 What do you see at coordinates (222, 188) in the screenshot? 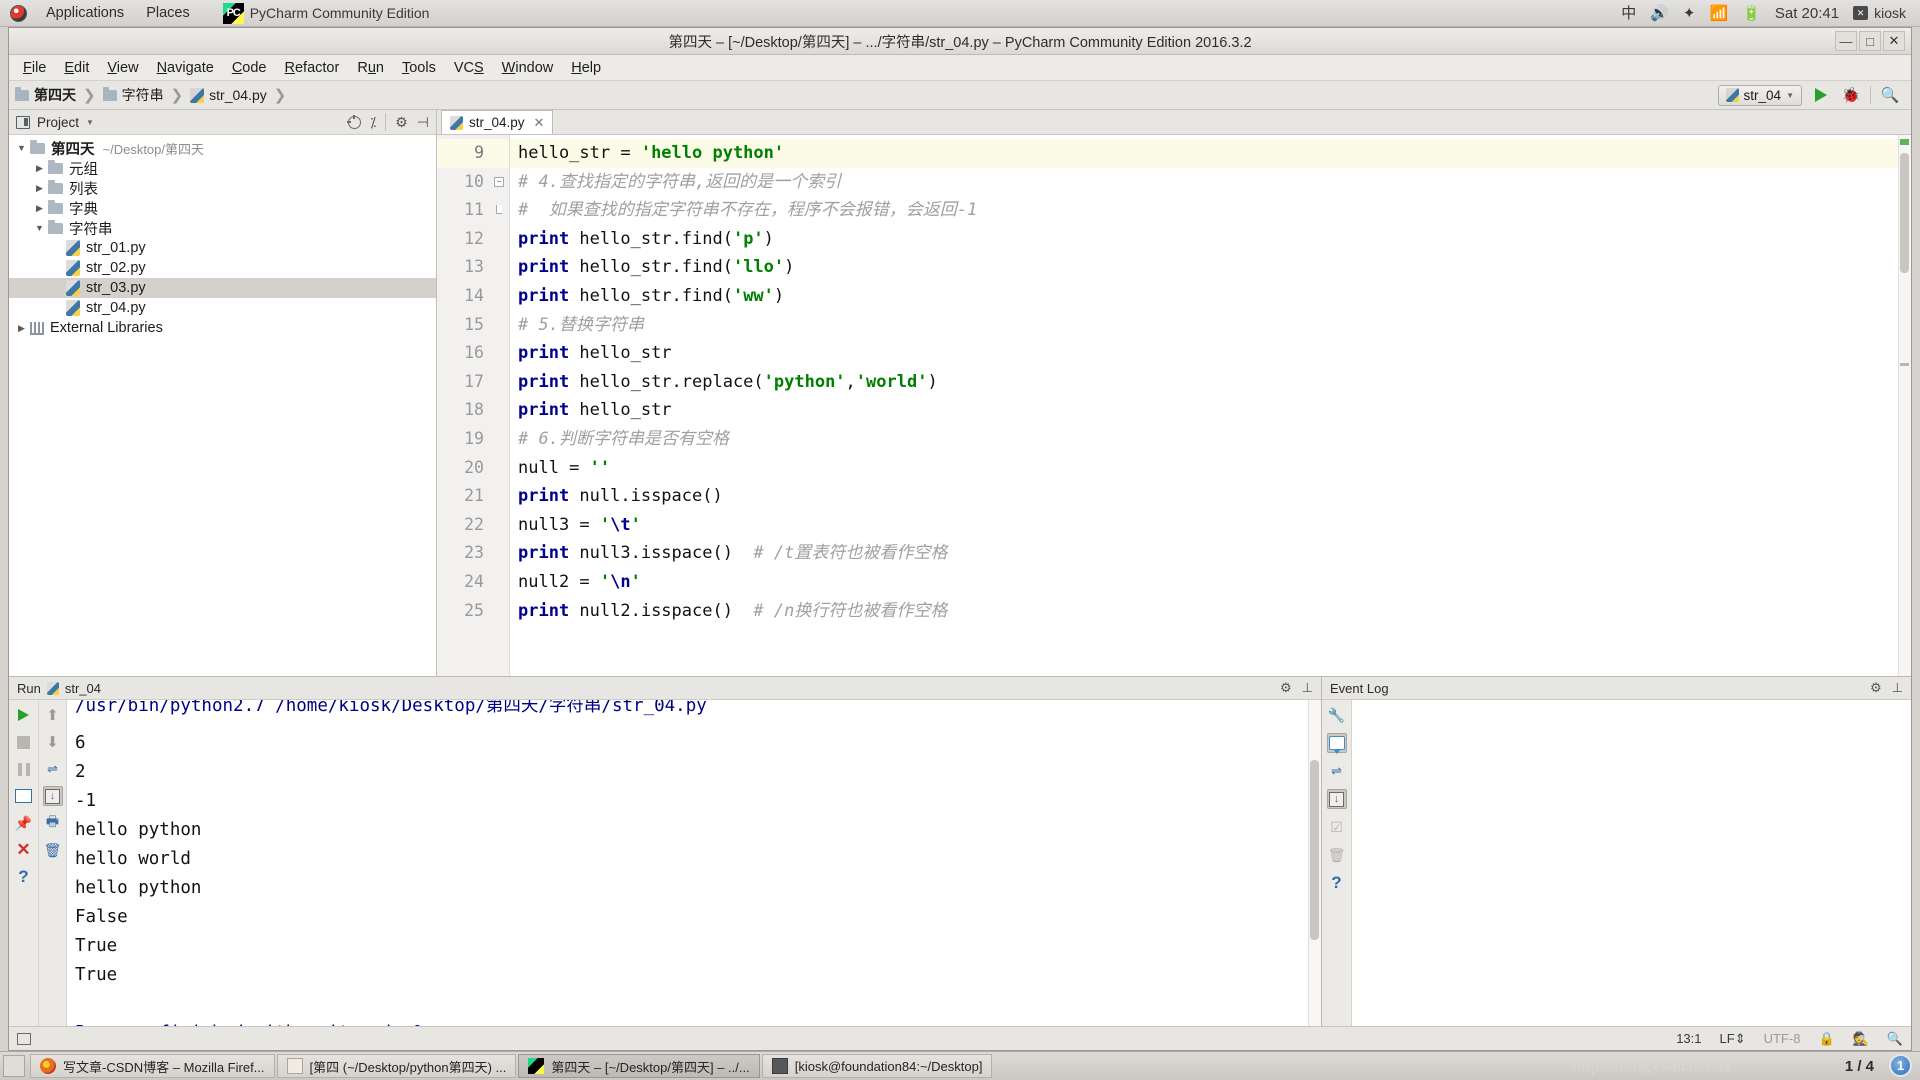
I see `tree-node-liebiao: 列表` at bounding box center [222, 188].